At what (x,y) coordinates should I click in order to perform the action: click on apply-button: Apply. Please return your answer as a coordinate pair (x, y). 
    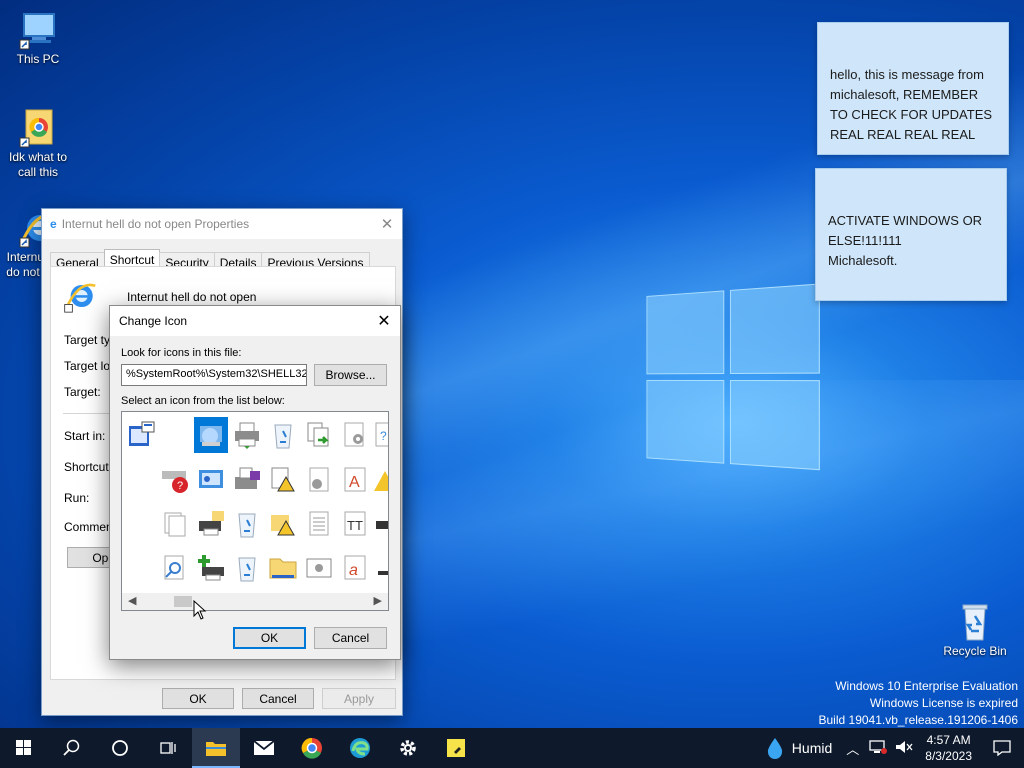
    Looking at the image, I should click on (359, 698).